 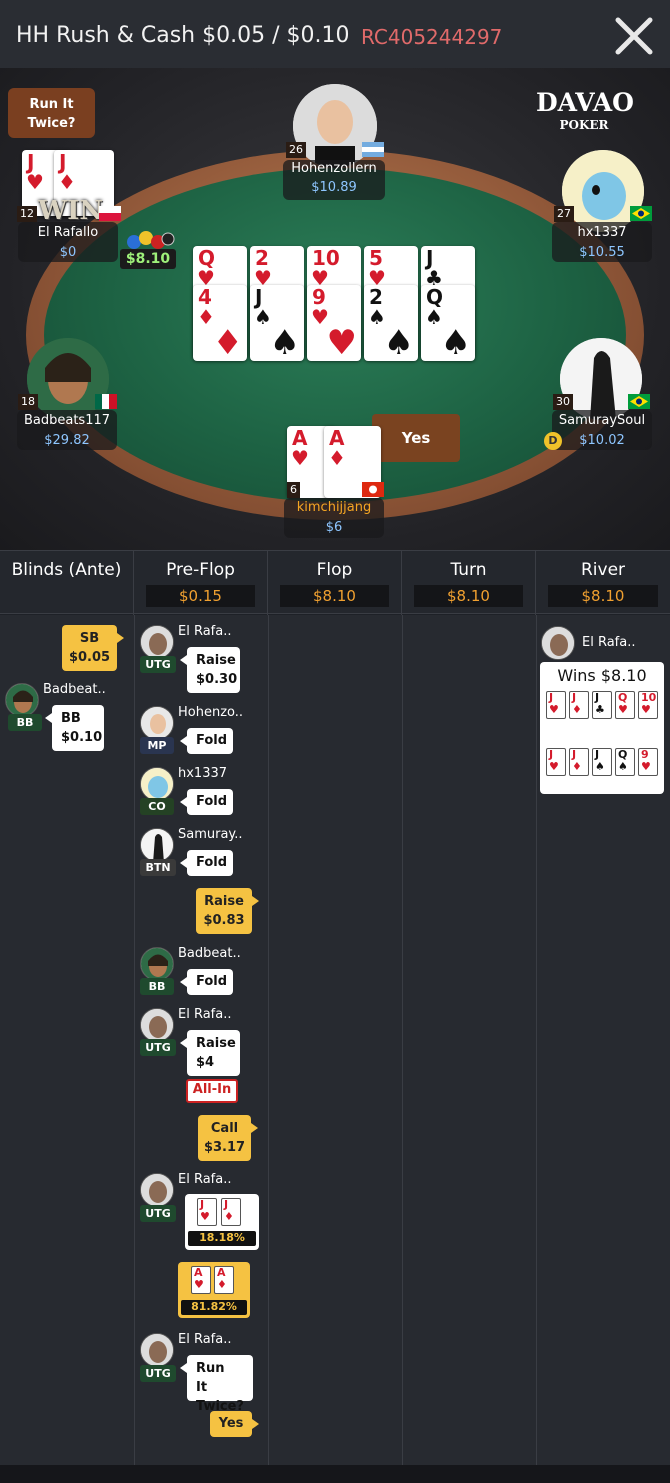 What do you see at coordinates (277, 323) in the screenshot?
I see `board-card-run2-2: J ♠ ♠` at bounding box center [277, 323].